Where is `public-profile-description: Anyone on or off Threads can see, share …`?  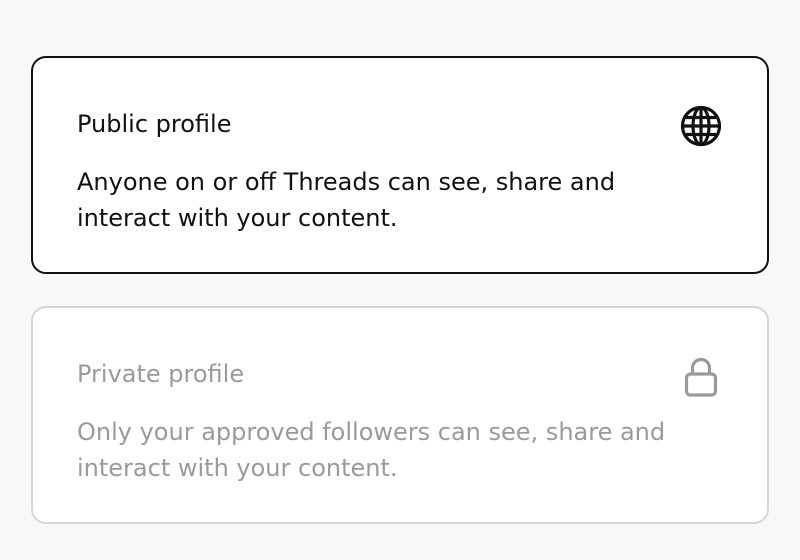
public-profile-description: Anyone on or off Threads can see, share … is located at coordinates (346, 200).